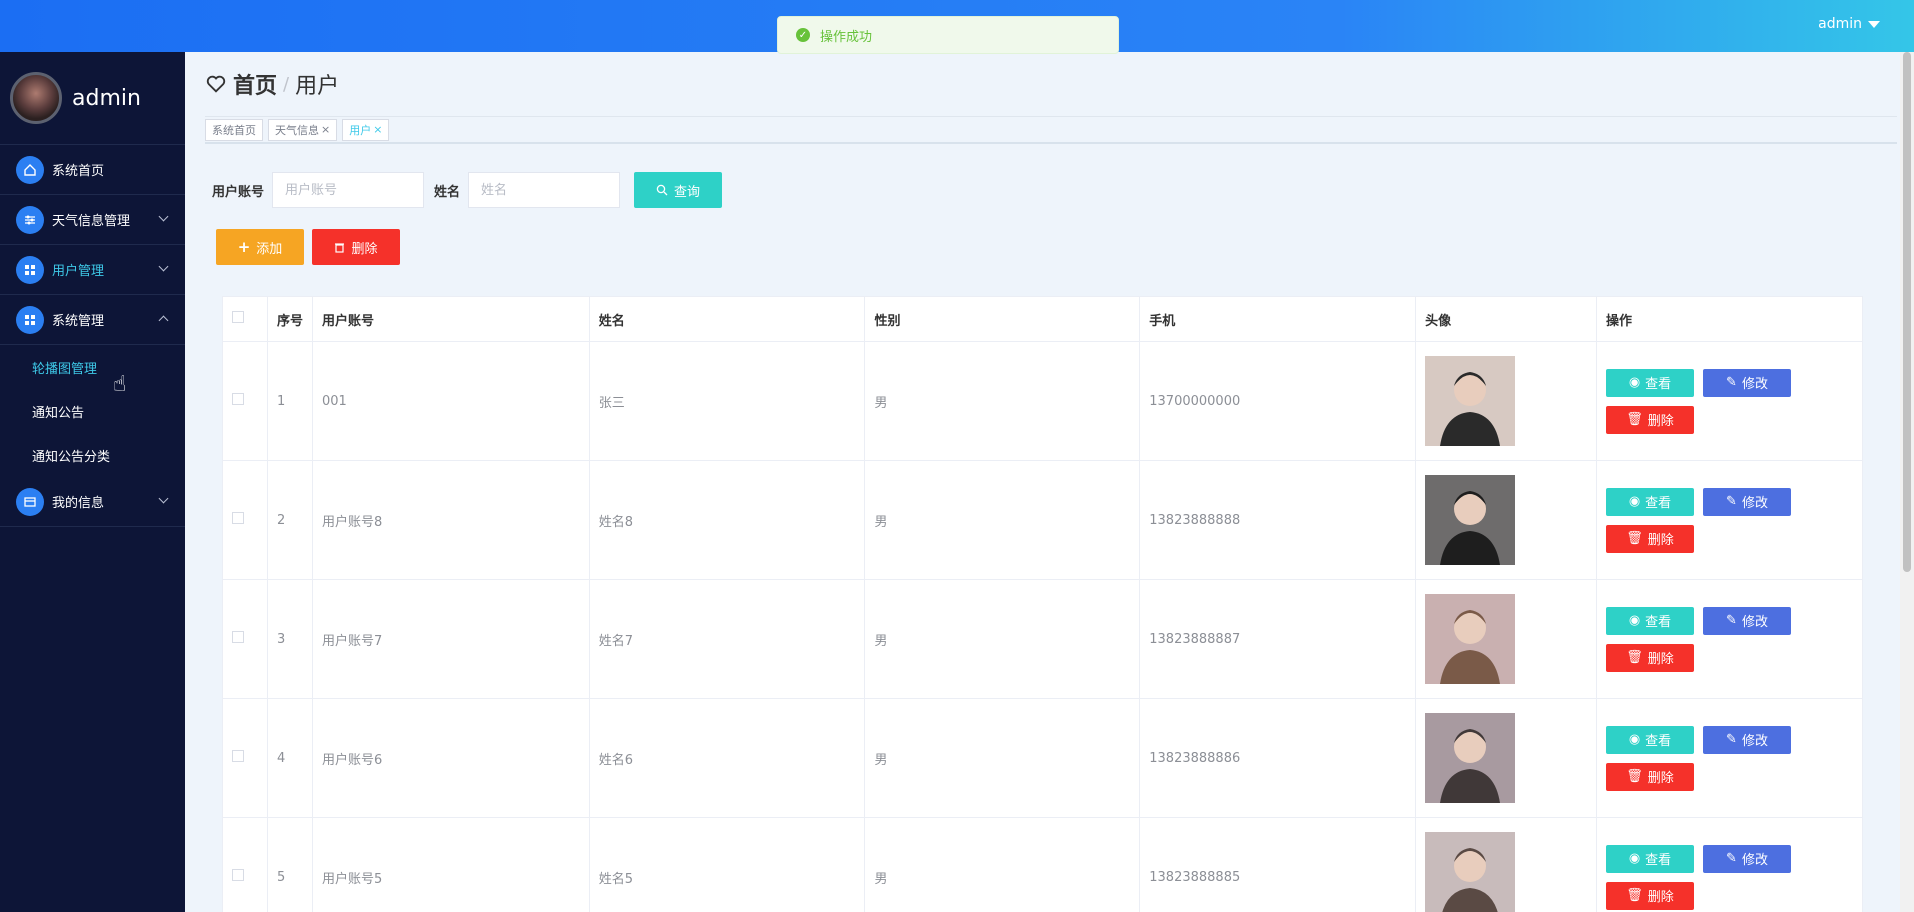 The height and width of the screenshot is (912, 1914). I want to click on cell-name: 姓名6, so click(727, 758).